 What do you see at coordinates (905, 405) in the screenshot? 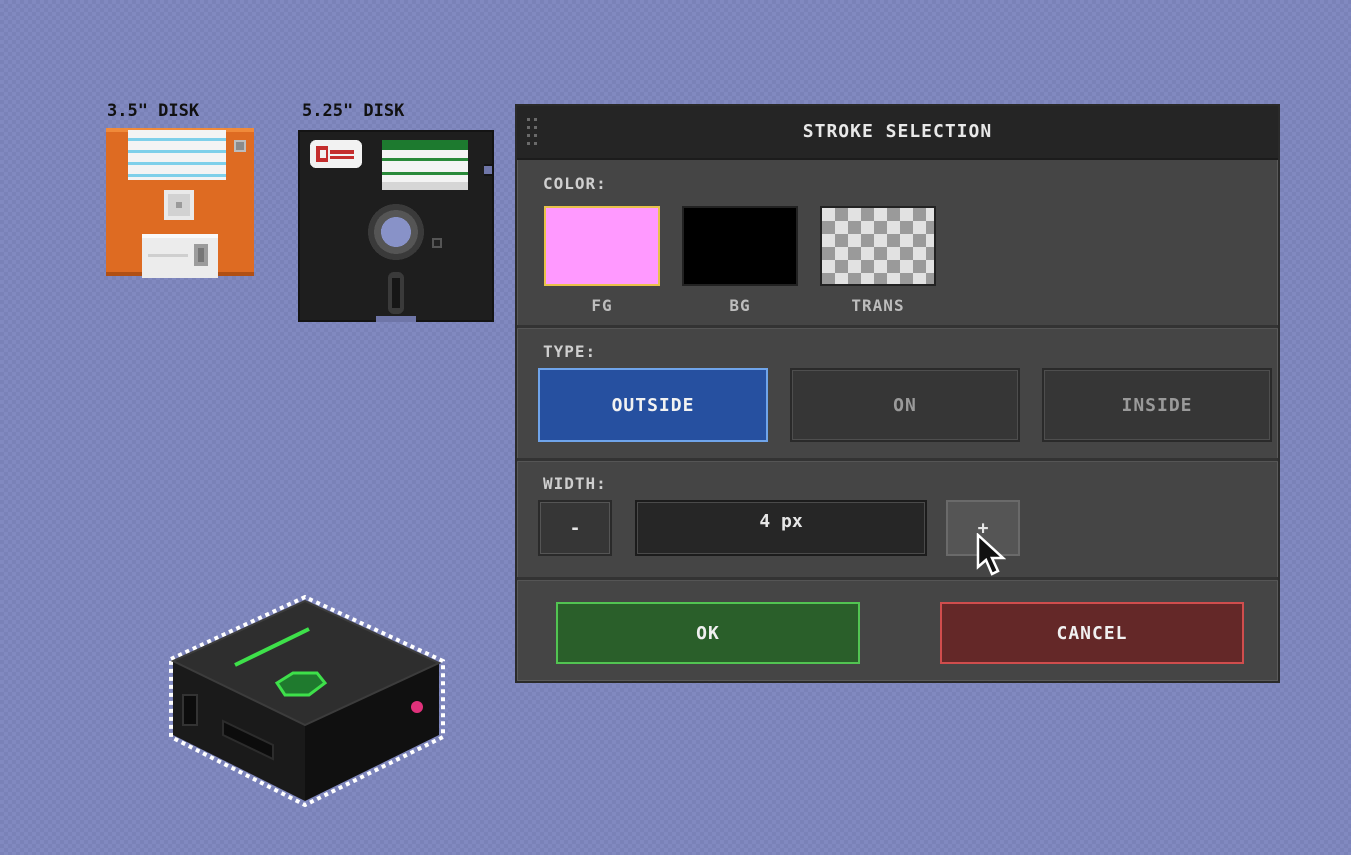
I see `type-on-button: ON` at bounding box center [905, 405].